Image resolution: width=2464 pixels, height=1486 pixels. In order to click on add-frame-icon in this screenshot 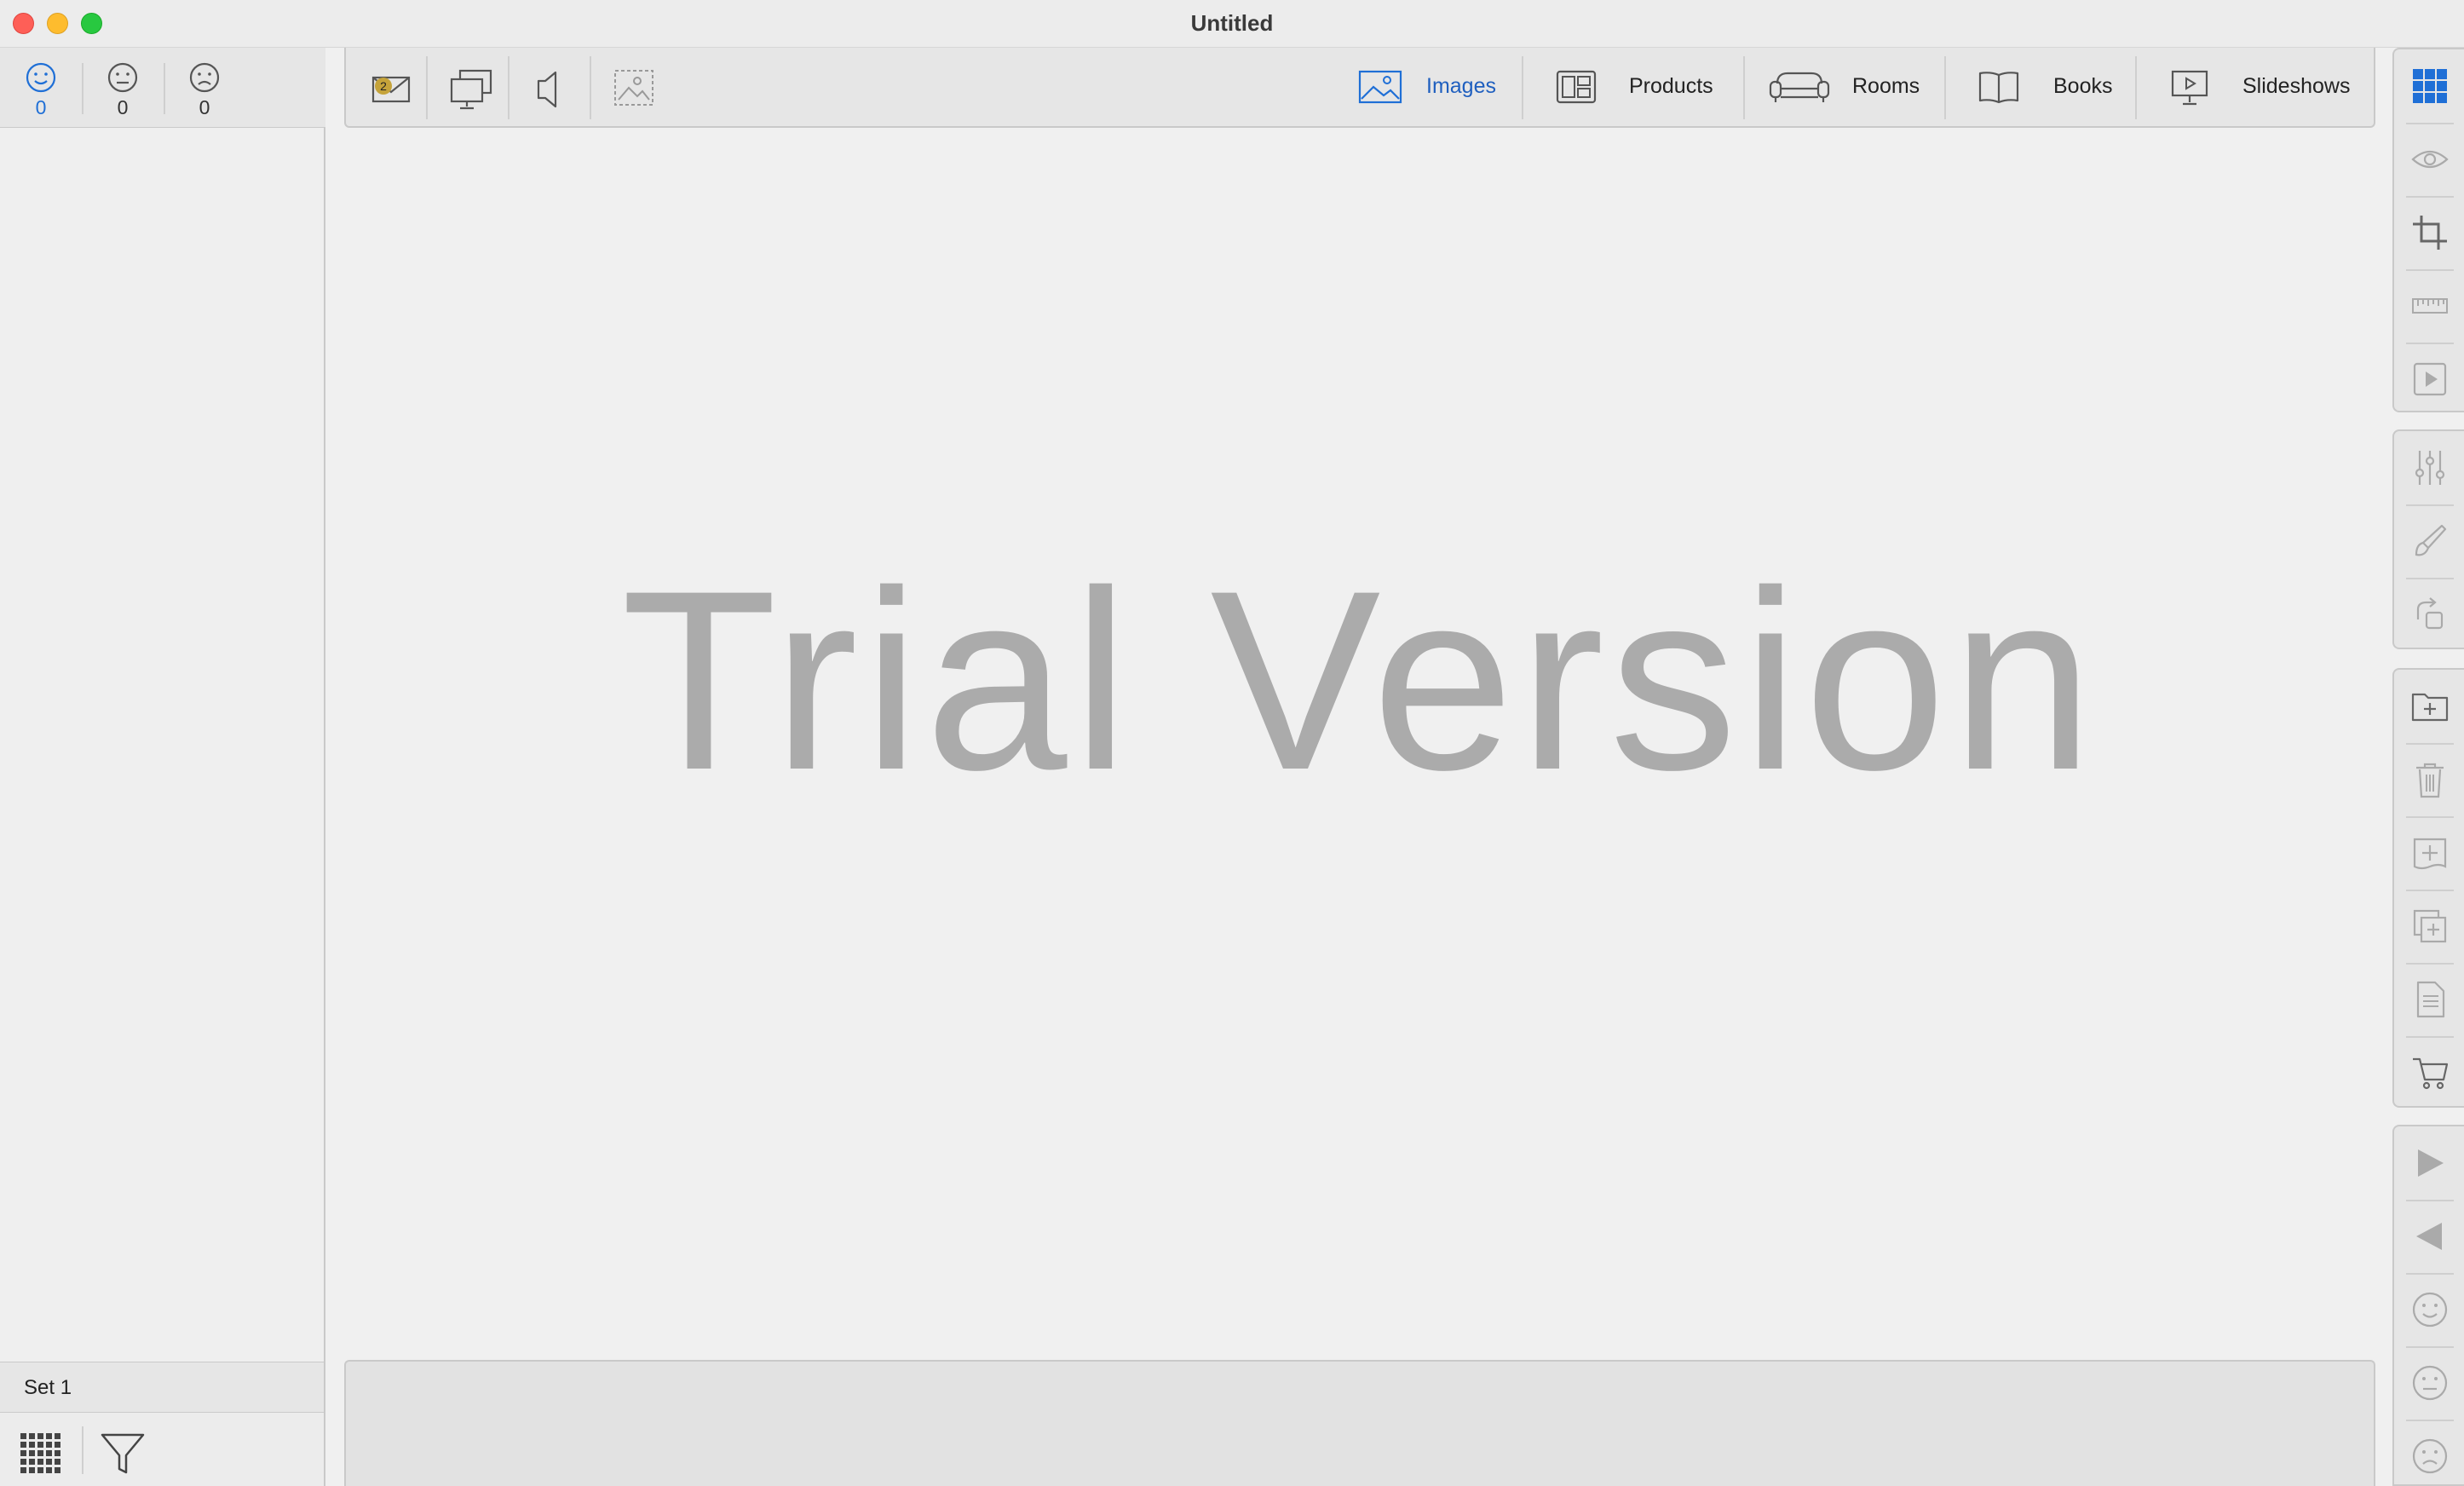, I will do `click(2430, 854)`.